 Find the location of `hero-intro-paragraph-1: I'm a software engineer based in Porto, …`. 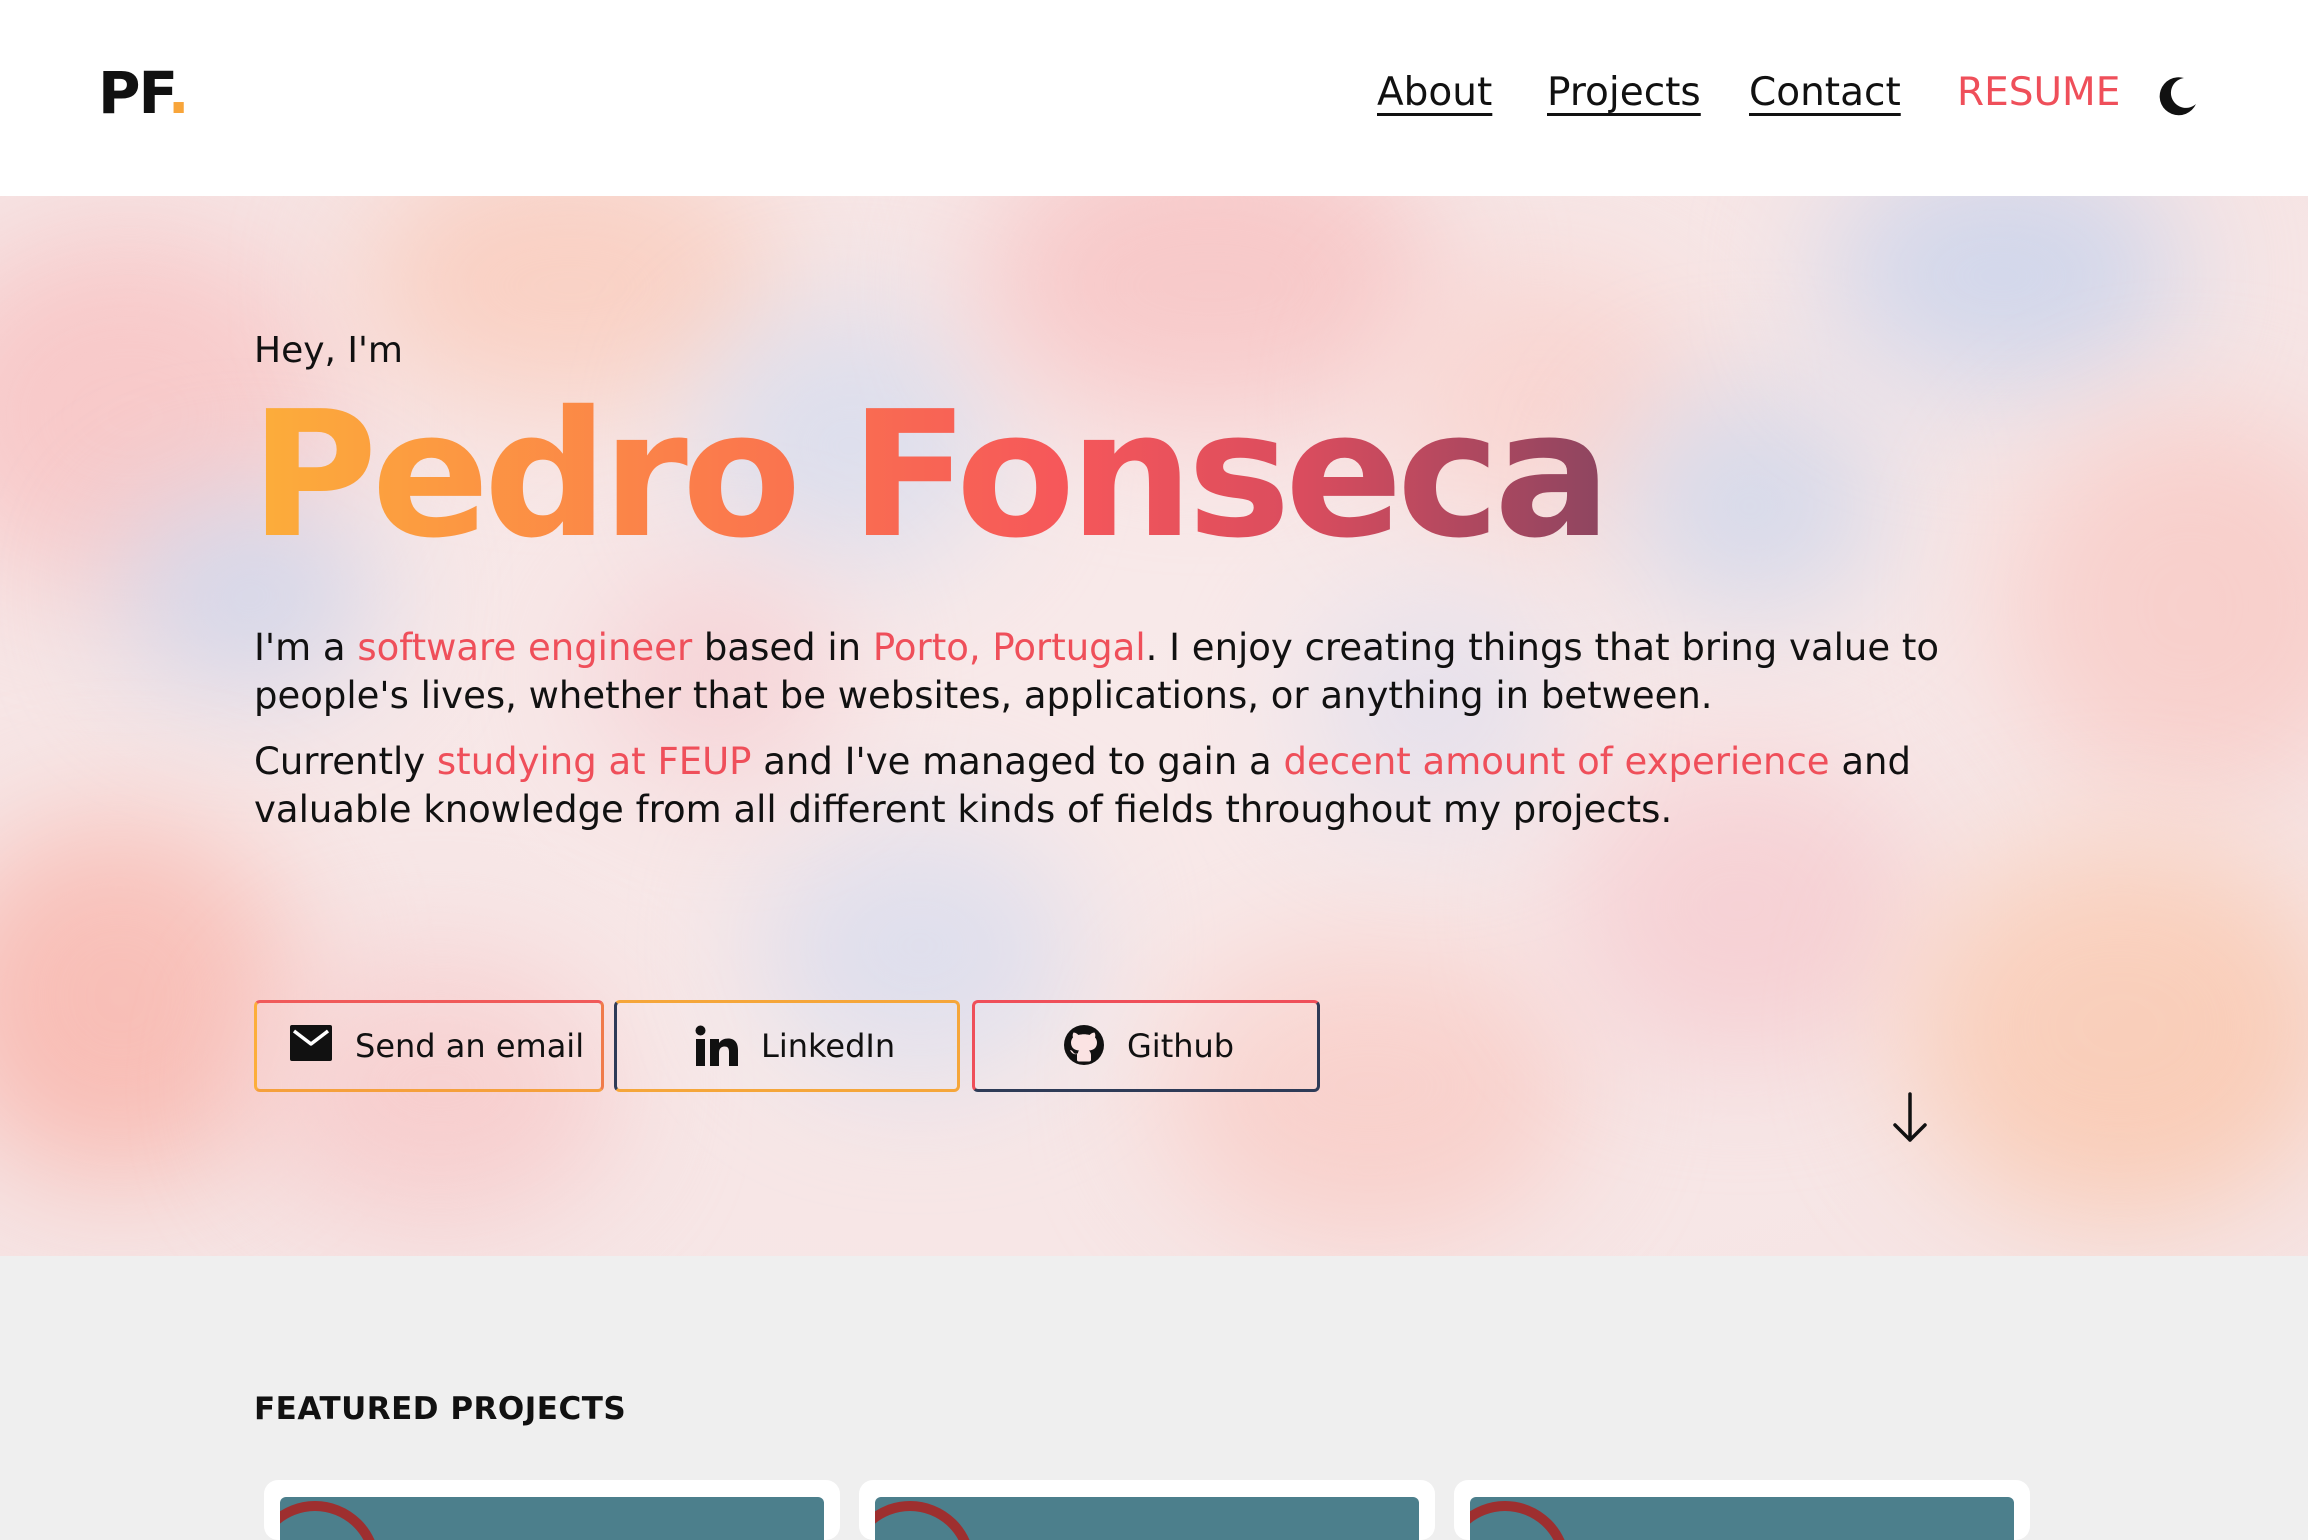

hero-intro-paragraph-1: I'm a software engineer based in Porto, … is located at coordinates (1164, 672).